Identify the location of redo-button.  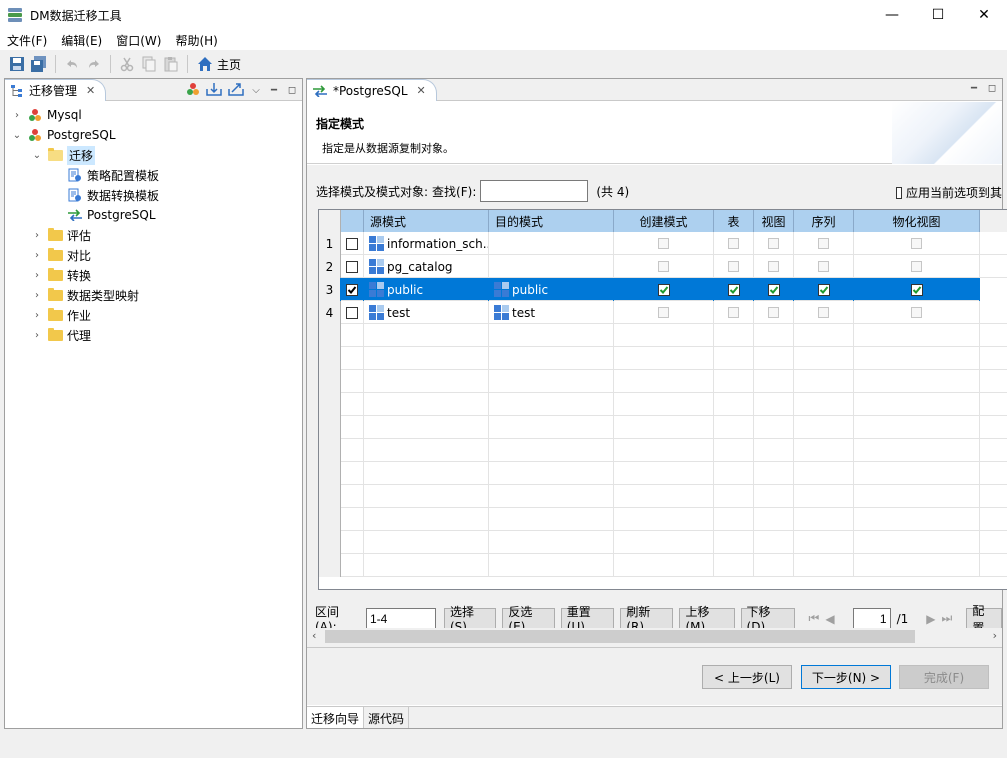
(94, 64).